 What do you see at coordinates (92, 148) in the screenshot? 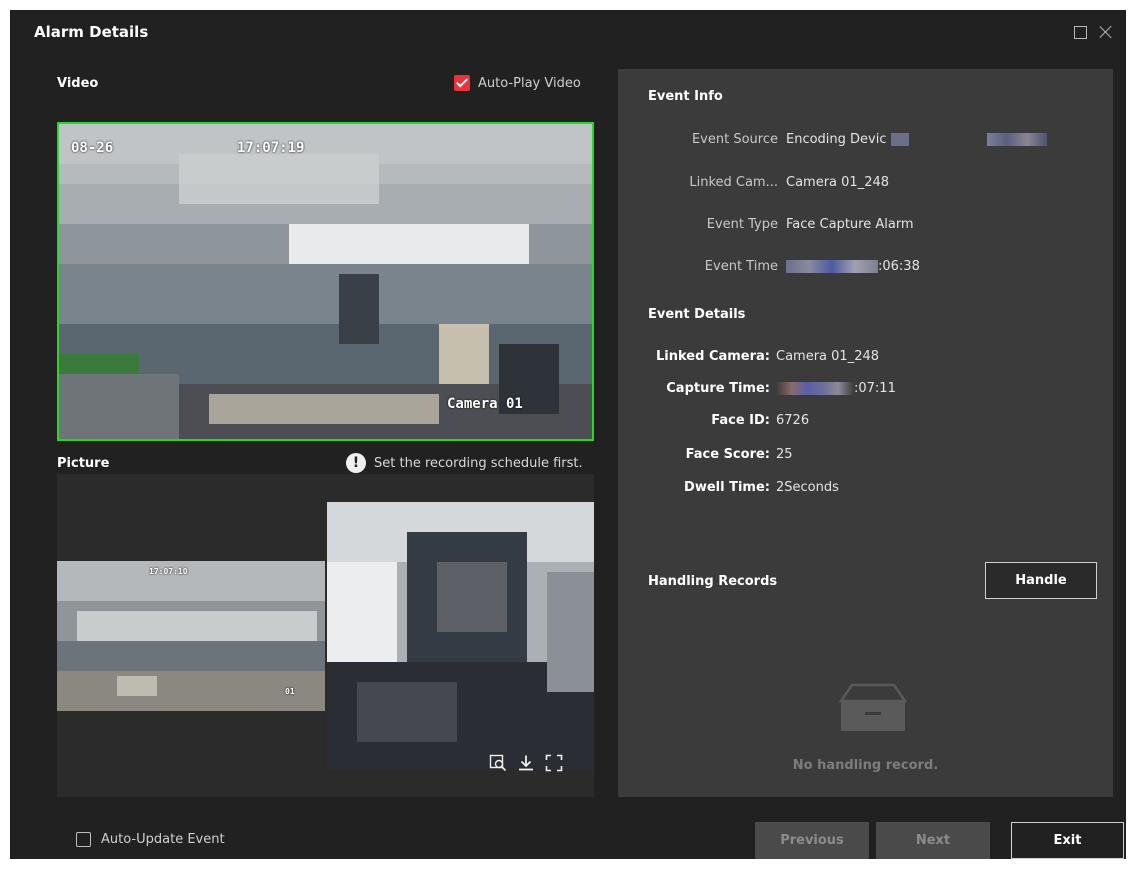
I see `osd-date: 08-26` at bounding box center [92, 148].